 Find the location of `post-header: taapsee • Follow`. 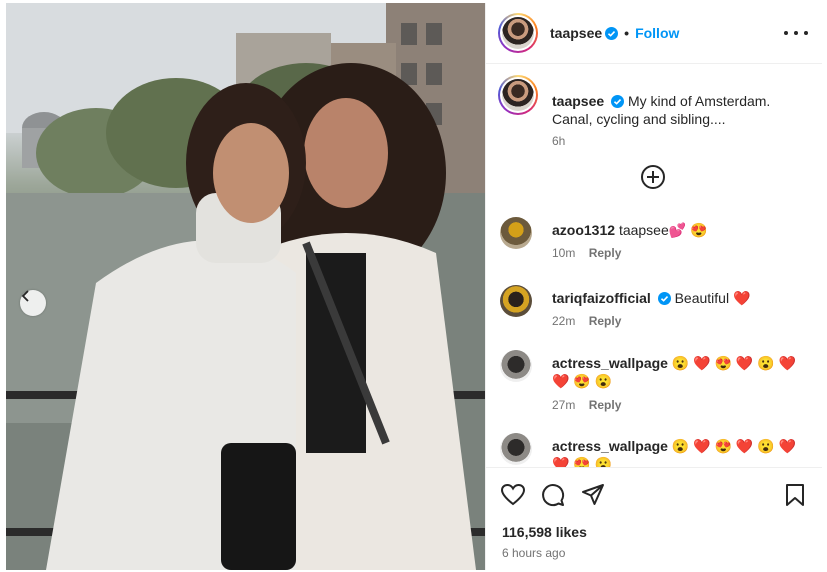

post-header: taapsee • Follow is located at coordinates (654, 33).